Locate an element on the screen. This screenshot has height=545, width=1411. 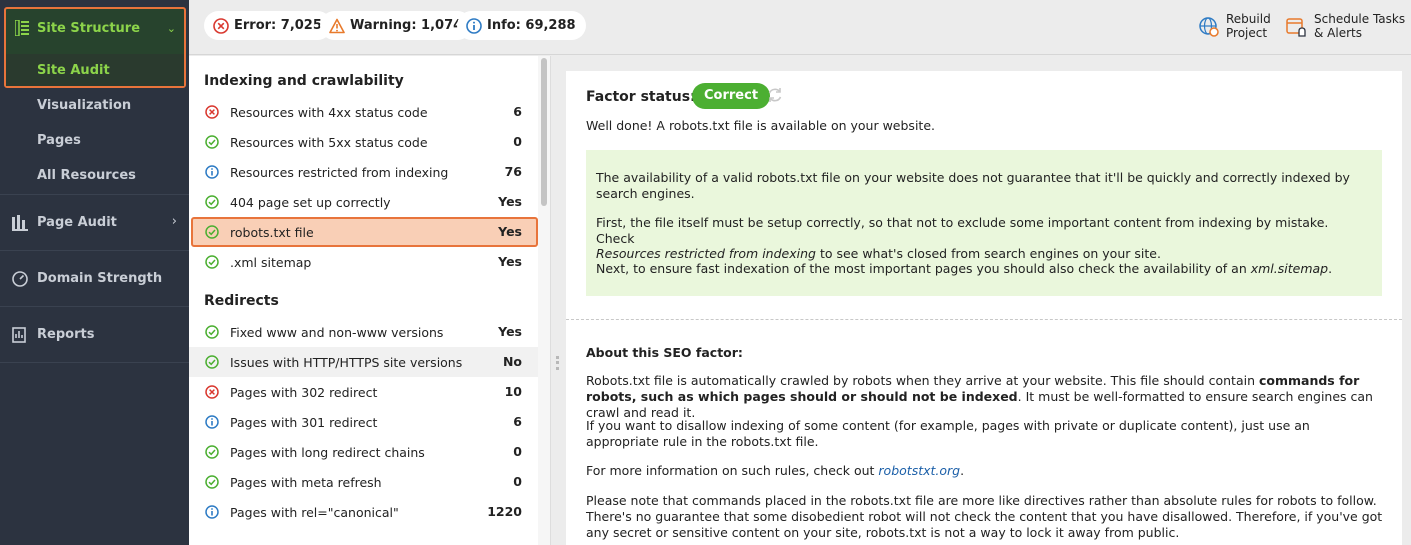
sidebar-item-site-audit: Site Audit is located at coordinates (95, 70).